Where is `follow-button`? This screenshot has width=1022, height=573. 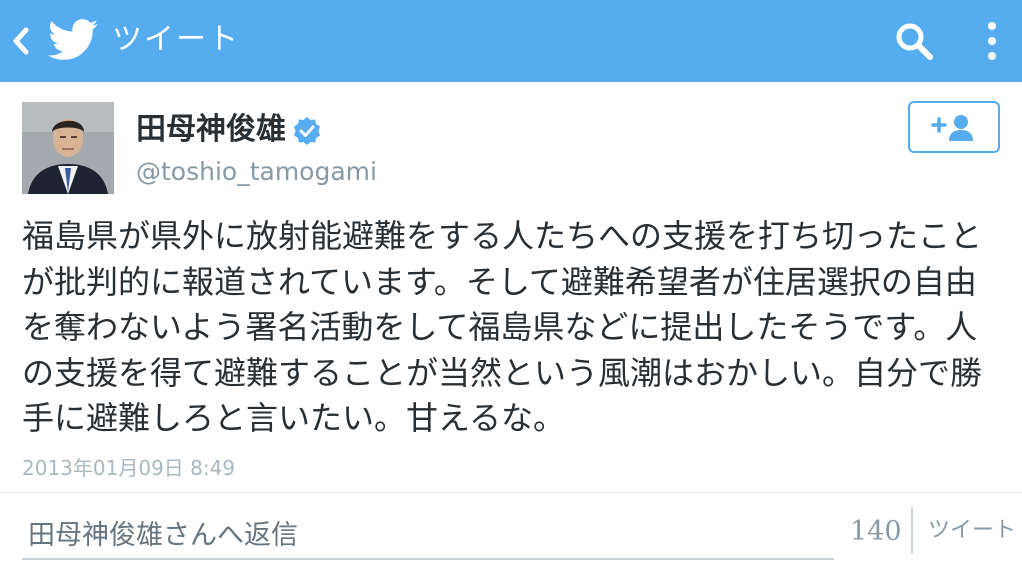
follow-button is located at coordinates (954, 127).